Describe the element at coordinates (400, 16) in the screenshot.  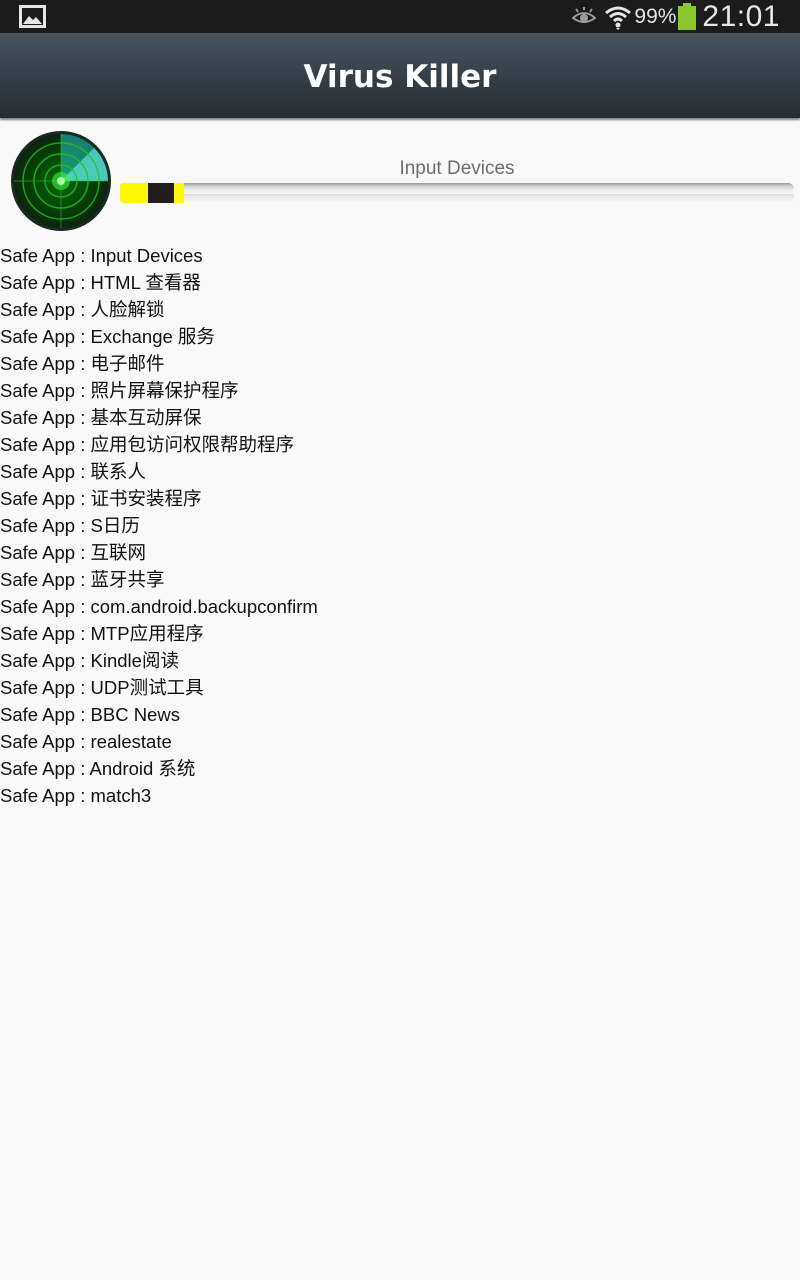
I see `status-bar: 99% 21:01` at that location.